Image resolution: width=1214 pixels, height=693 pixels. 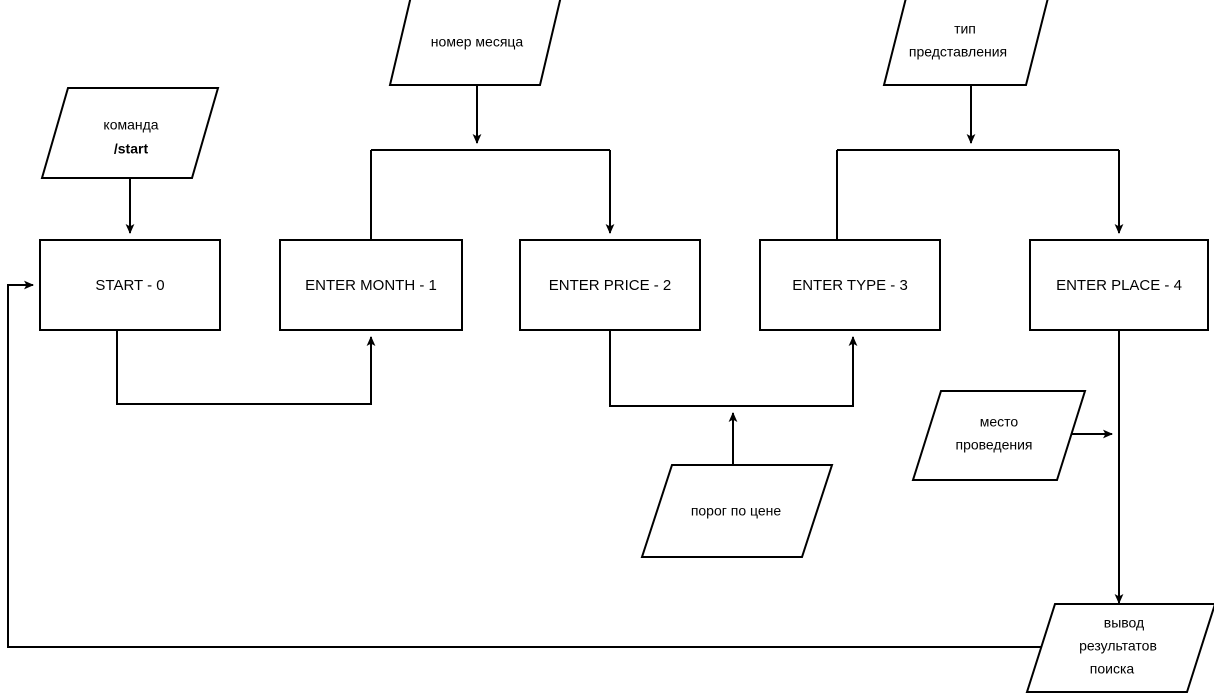 I want to click on io-node-performance-type-label-line-2: представления, so click(x=958, y=52).